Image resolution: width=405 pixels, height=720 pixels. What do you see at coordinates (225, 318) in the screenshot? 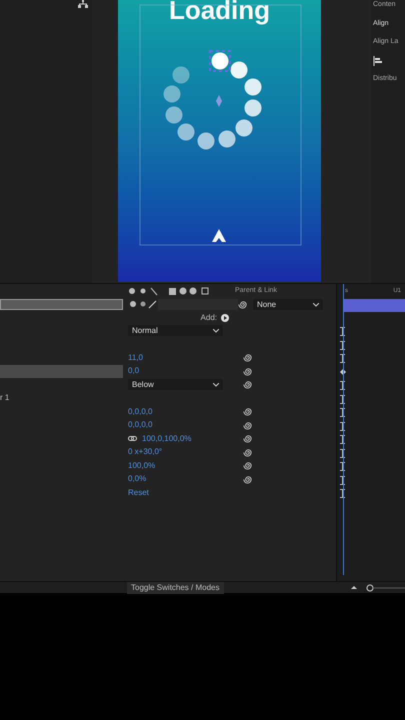
I see `play-circle-icon` at bounding box center [225, 318].